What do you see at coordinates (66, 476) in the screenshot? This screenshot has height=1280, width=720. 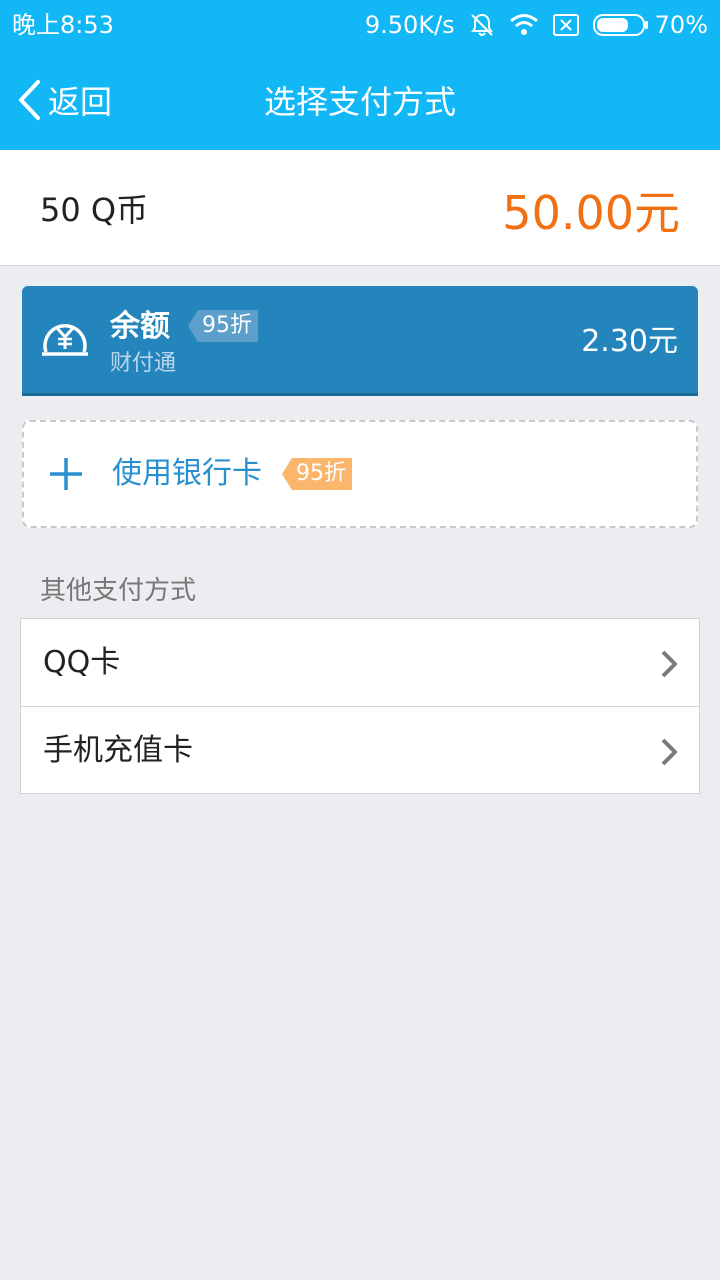 I see `plus-icon` at bounding box center [66, 476].